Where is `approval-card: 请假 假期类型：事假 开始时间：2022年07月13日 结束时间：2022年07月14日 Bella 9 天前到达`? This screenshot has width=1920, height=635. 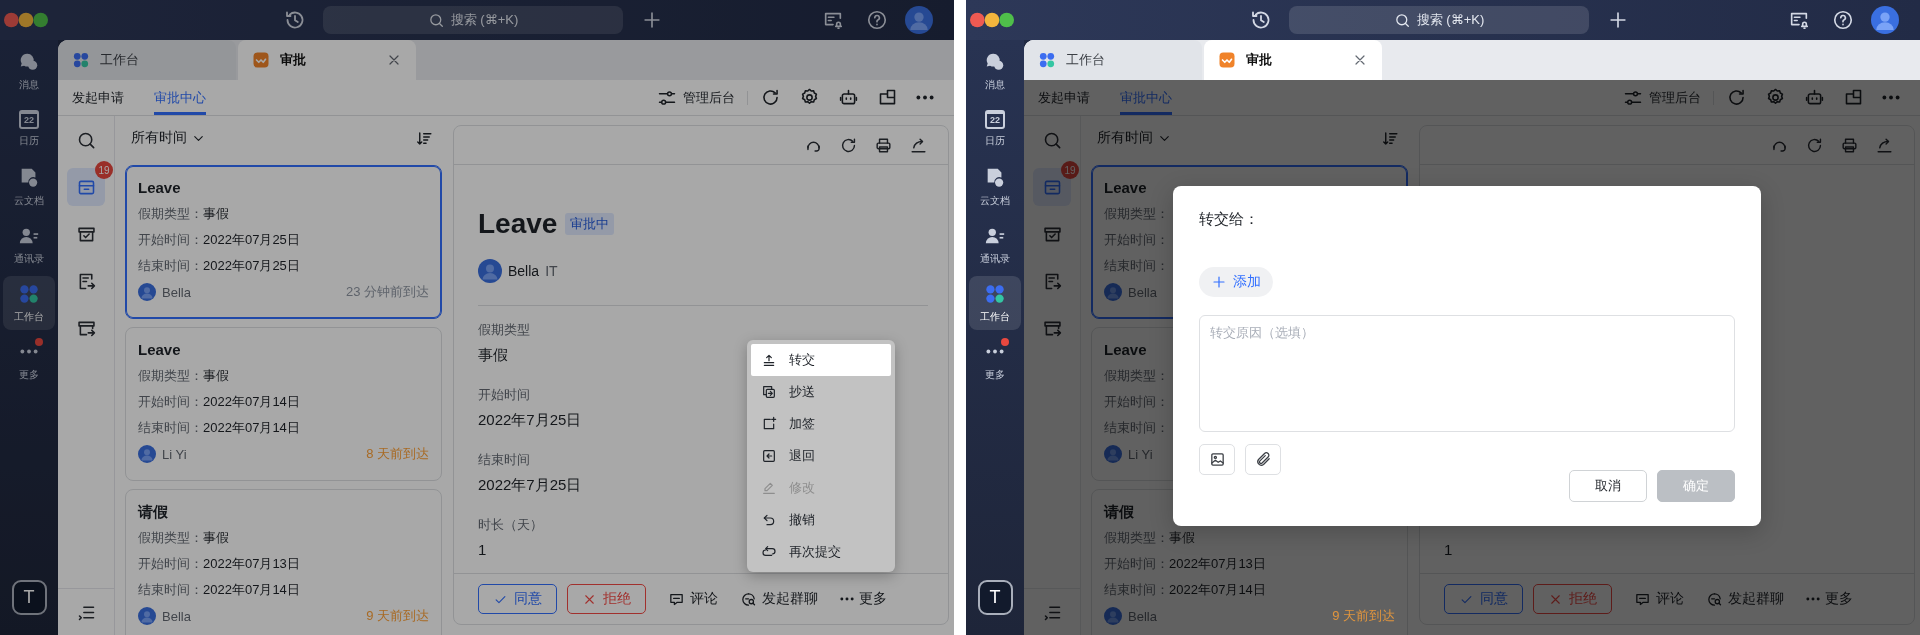
approval-card: 请假 假期类型：事假 开始时间：2022年07月13日 结束时间：2022年07月14日 Bella 9 天前到达 is located at coordinates (283, 562).